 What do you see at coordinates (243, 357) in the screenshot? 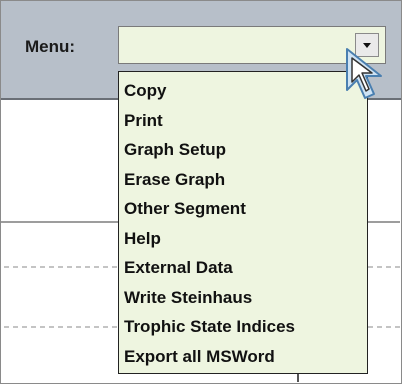
I see `menu-item-export-all-msword: Export all MSWord` at bounding box center [243, 357].